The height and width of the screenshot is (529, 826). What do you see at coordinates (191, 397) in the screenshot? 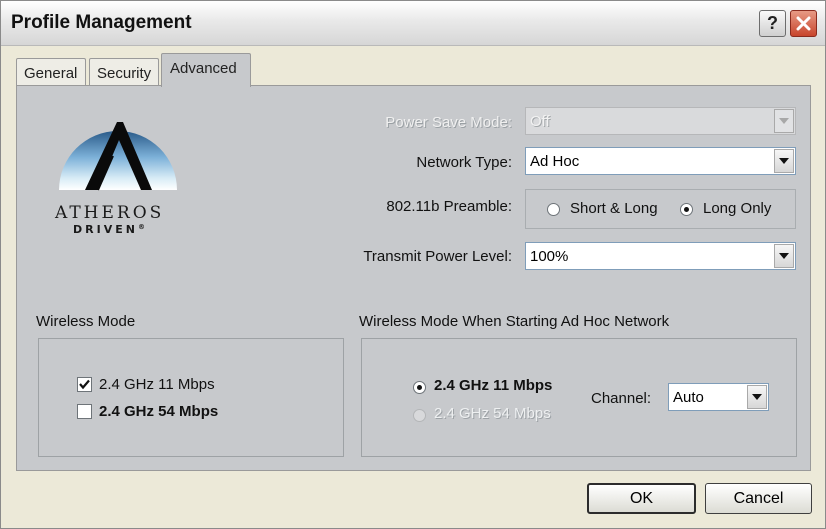
I see `wireless-mode-group: 2.4 GHz 11 Mbps 2.4 GHz 54 Mbps` at bounding box center [191, 397].